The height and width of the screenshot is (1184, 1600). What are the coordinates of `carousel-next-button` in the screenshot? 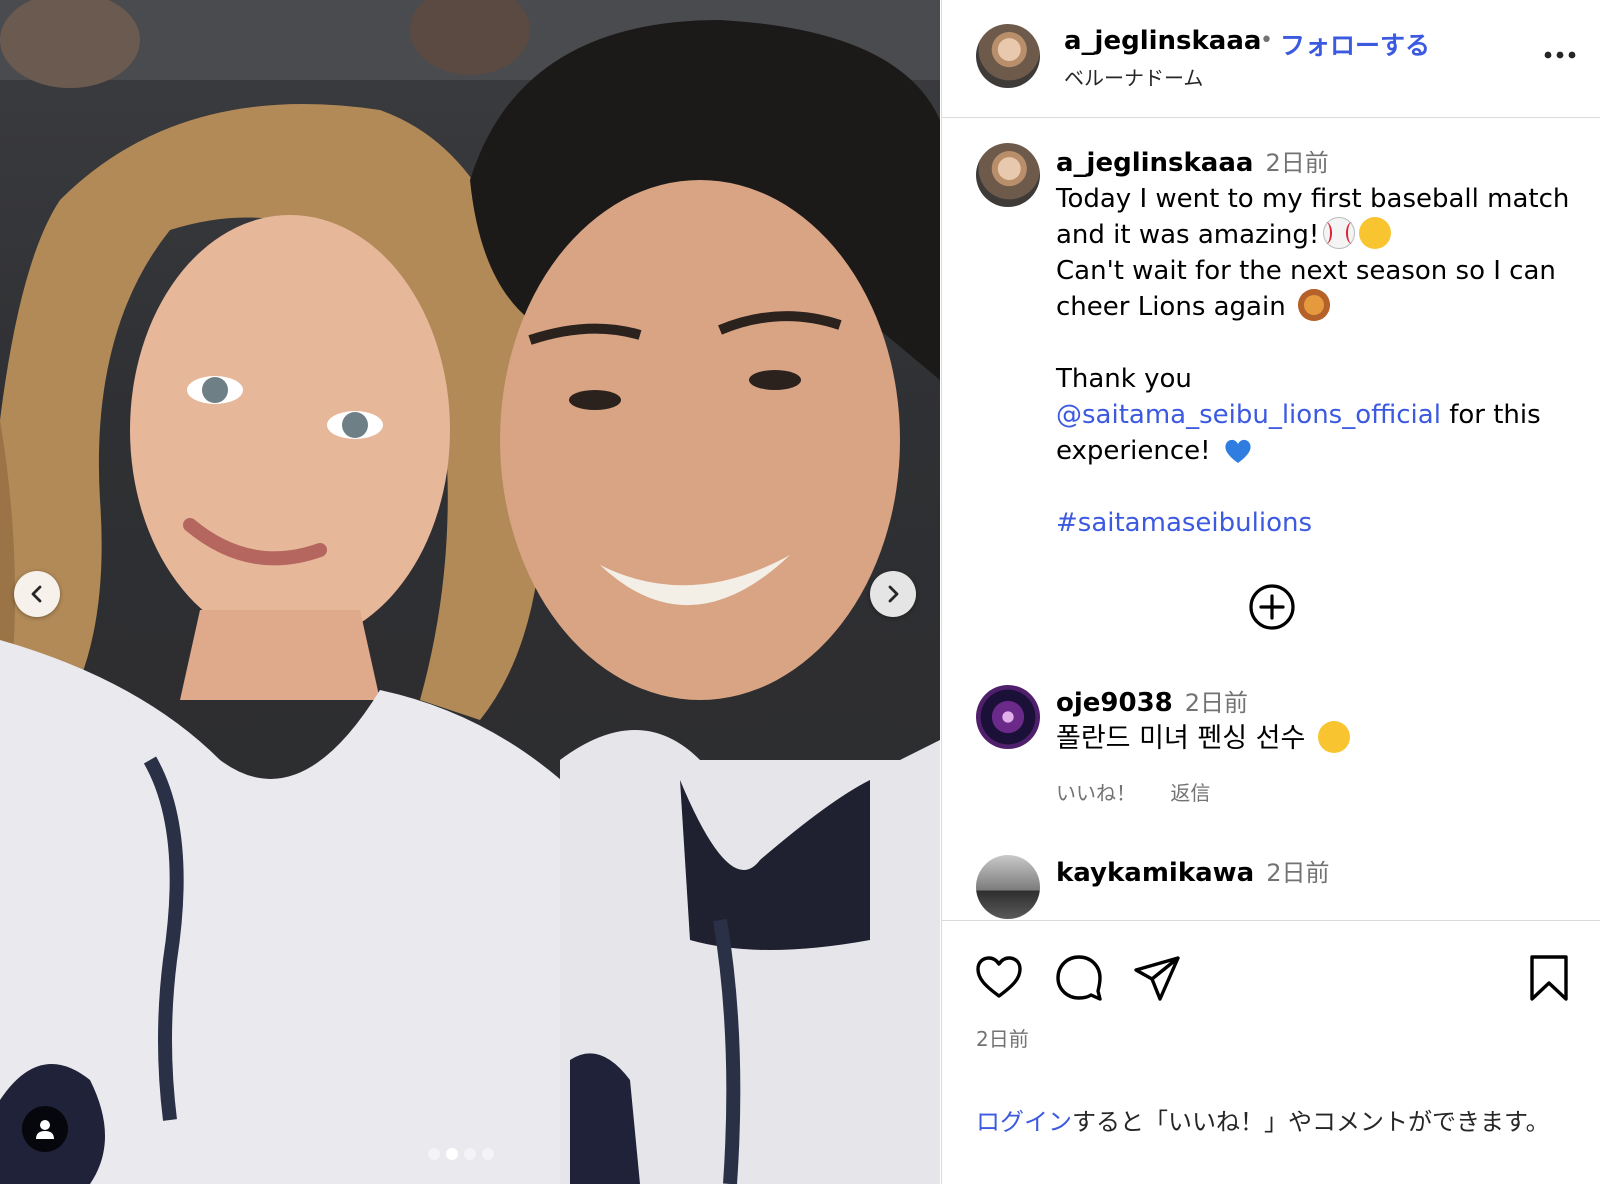 It's located at (893, 594).